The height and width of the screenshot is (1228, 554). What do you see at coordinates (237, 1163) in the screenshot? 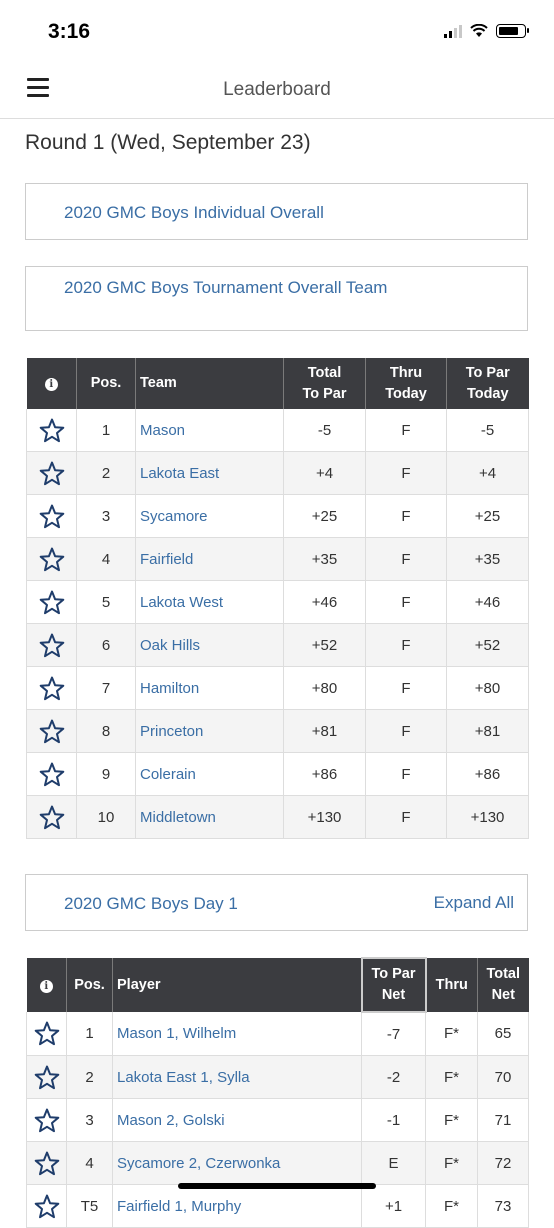
I see `player-name-link: Sycamore 2, Czerwonka` at bounding box center [237, 1163].